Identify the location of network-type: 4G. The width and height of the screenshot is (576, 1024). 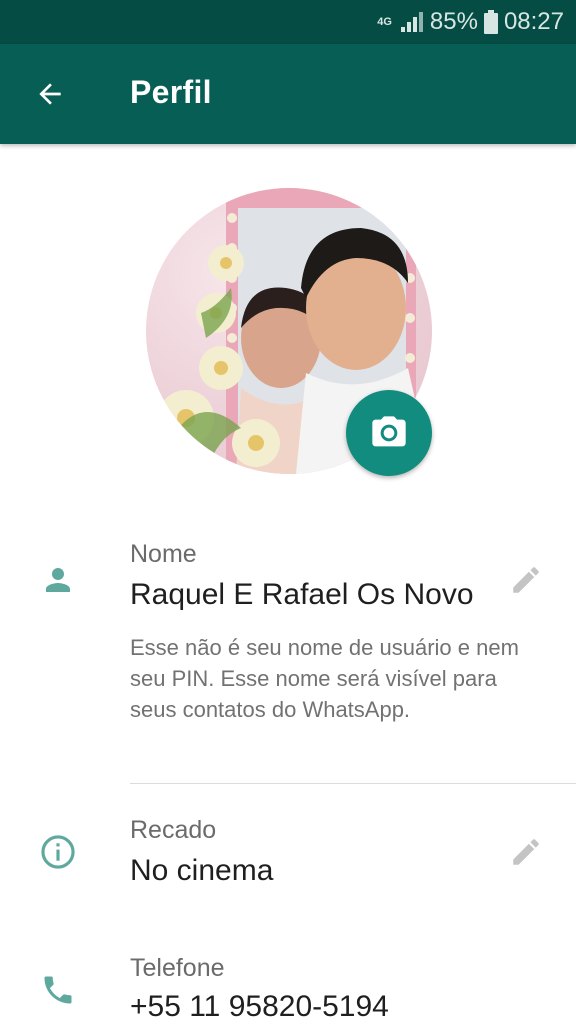
(384, 21).